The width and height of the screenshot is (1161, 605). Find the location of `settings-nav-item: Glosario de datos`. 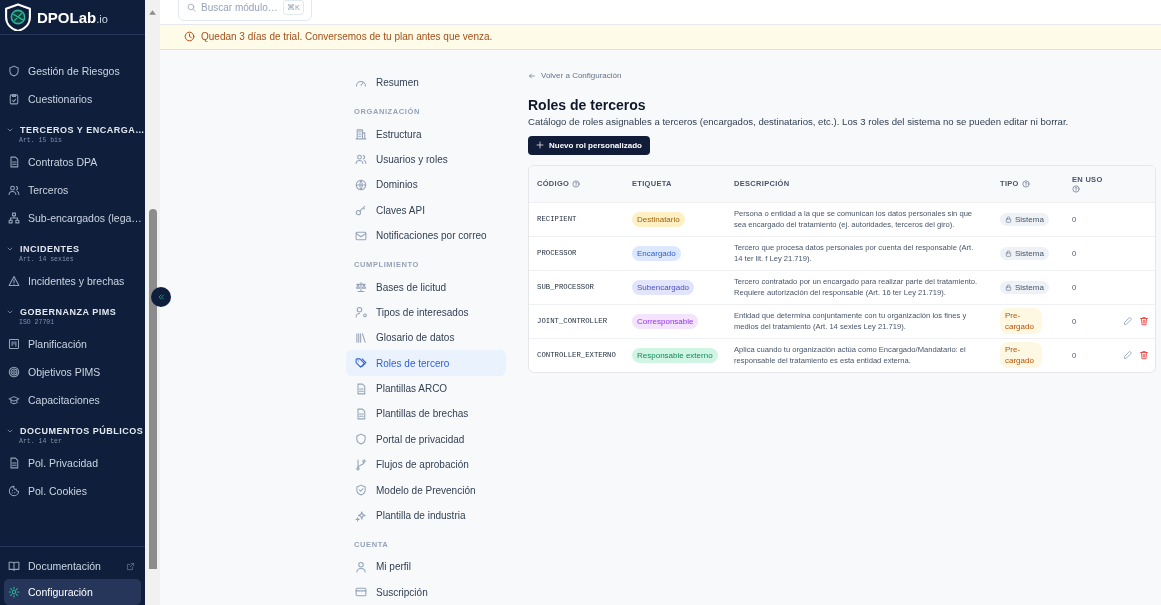

settings-nav-item: Glosario de datos is located at coordinates (426, 338).